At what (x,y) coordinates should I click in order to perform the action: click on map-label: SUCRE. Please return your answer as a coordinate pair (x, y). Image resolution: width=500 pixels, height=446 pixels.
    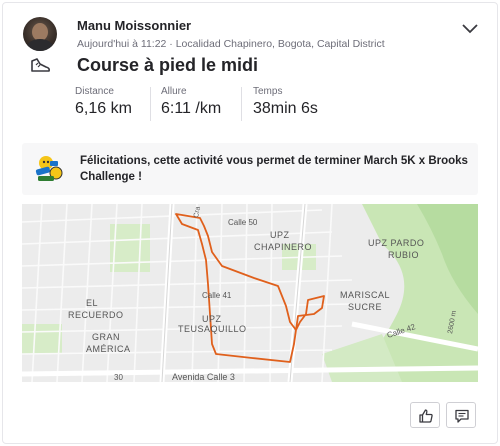
    Looking at the image, I should click on (365, 307).